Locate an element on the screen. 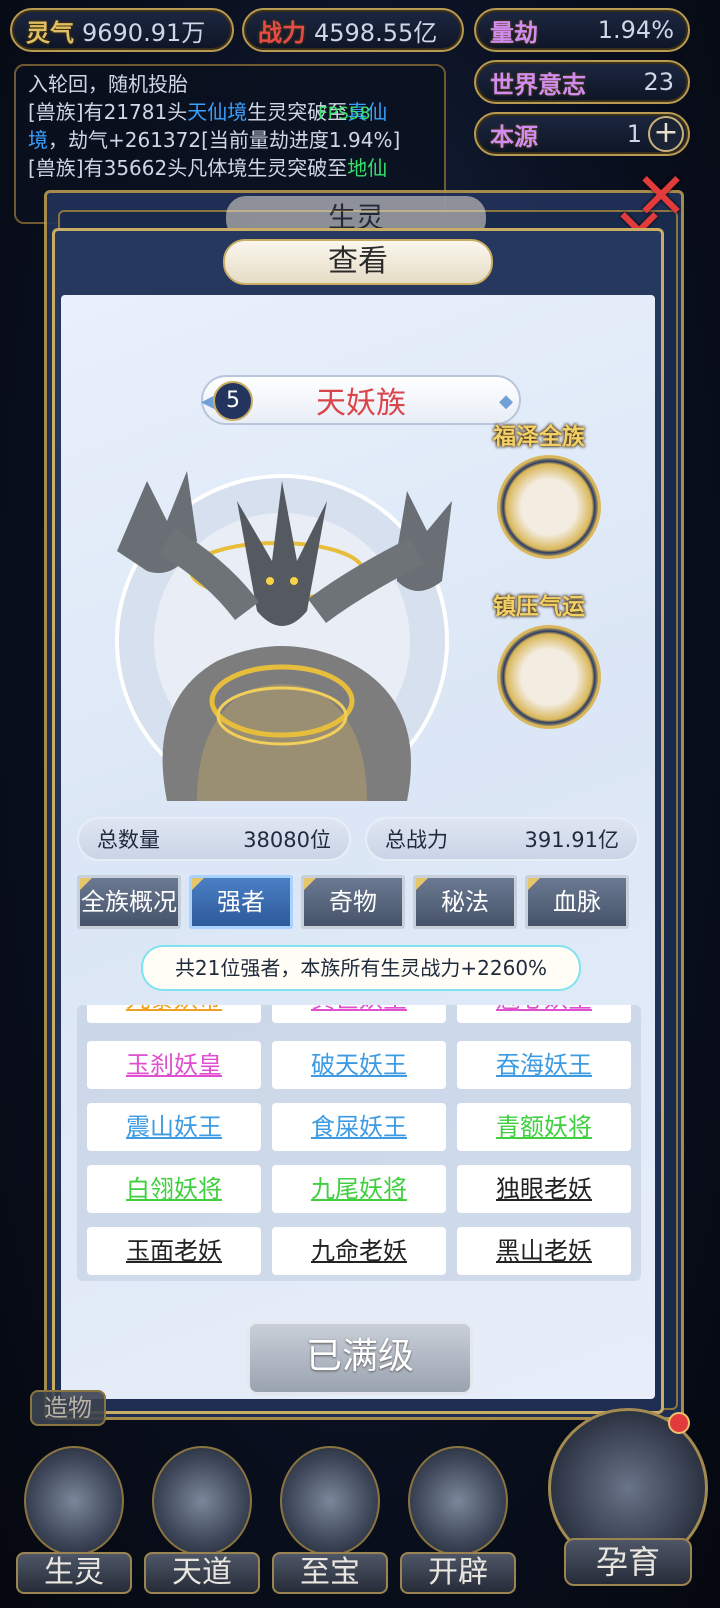 Image resolution: width=720 pixels, height=1608 pixels. total-count-label: 总数量 is located at coordinates (128, 840).